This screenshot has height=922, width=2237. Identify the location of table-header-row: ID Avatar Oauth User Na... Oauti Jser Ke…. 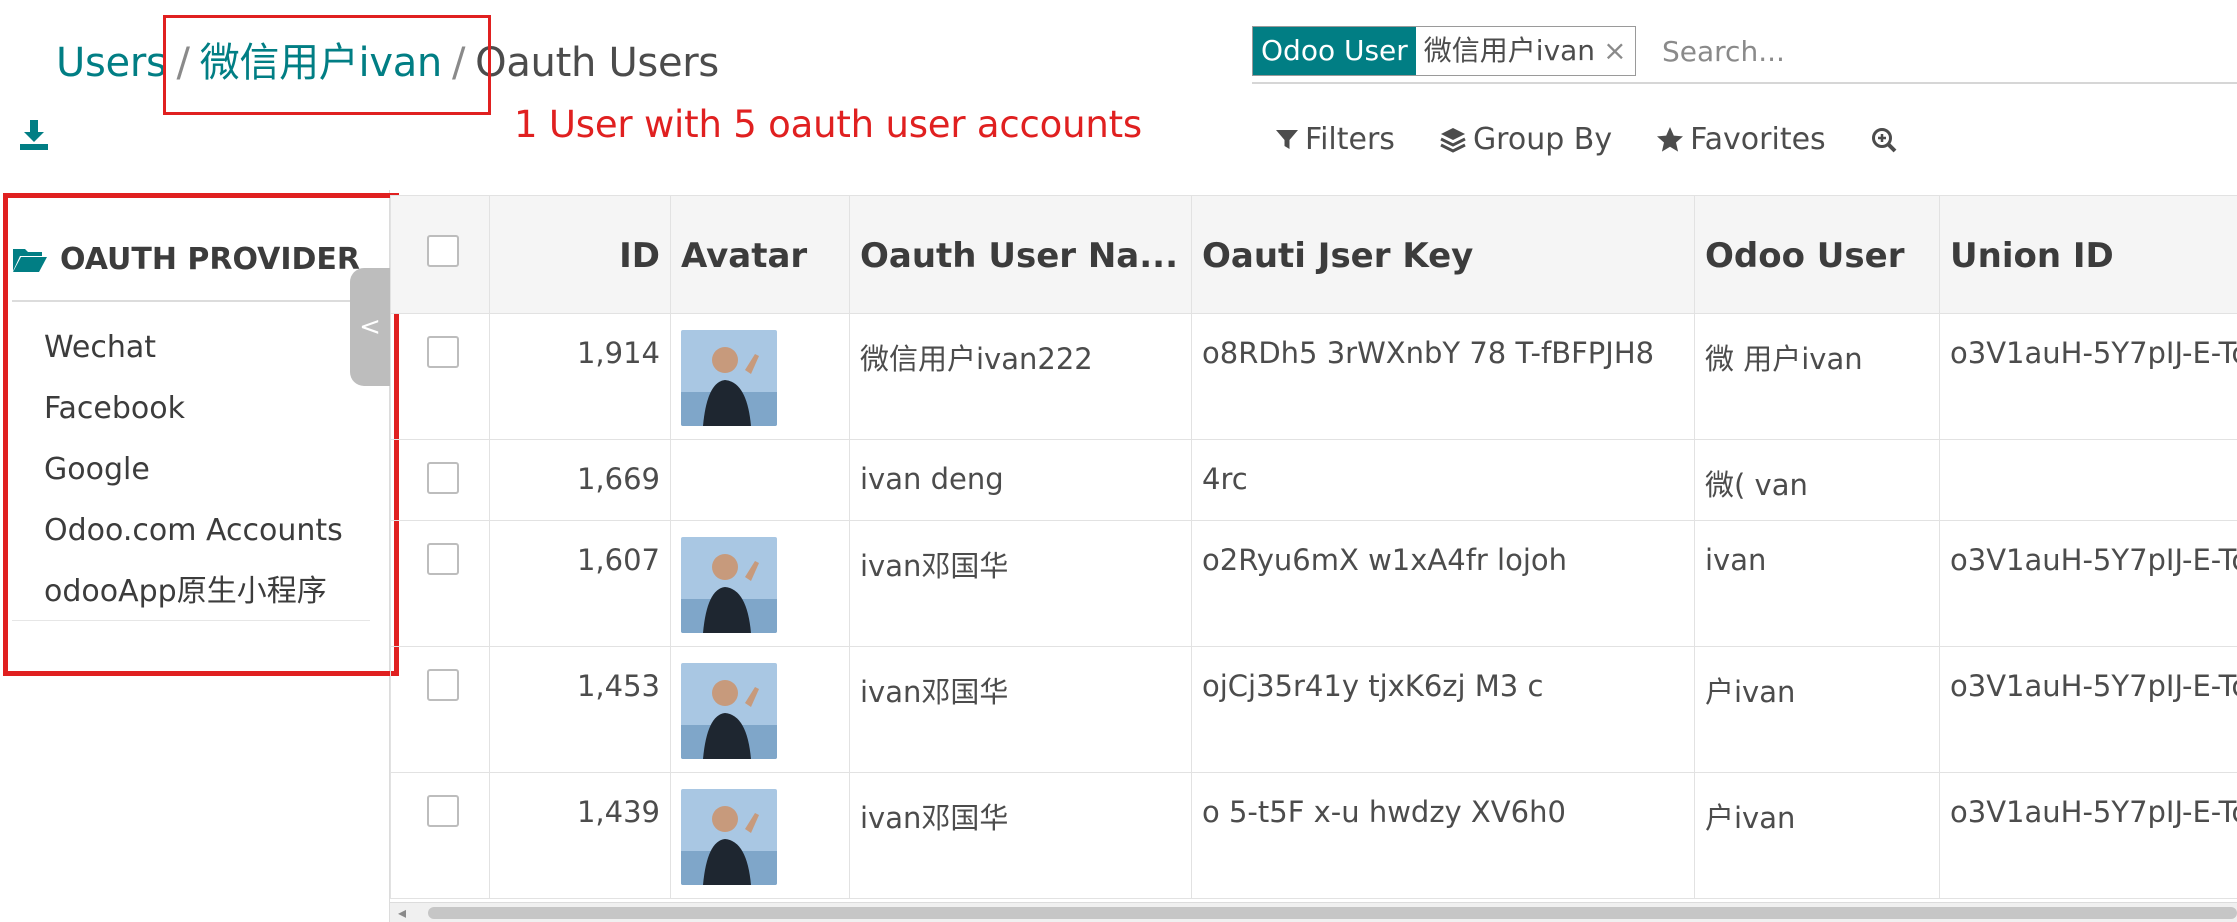
(1313, 254).